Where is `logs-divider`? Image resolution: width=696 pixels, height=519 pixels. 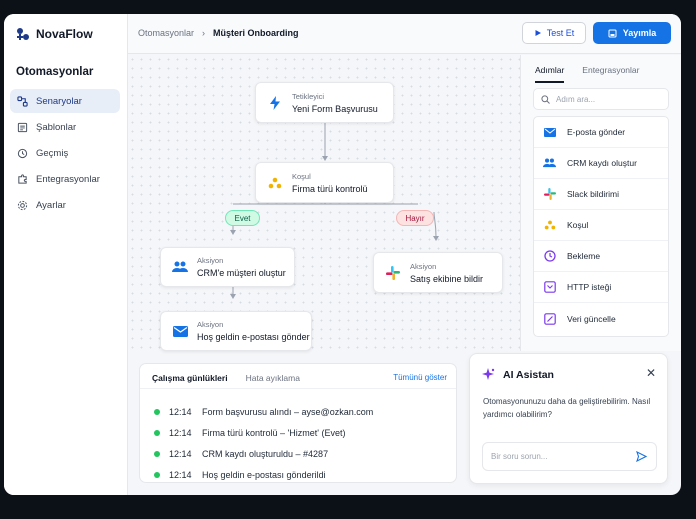
logs-divider is located at coordinates (298, 388).